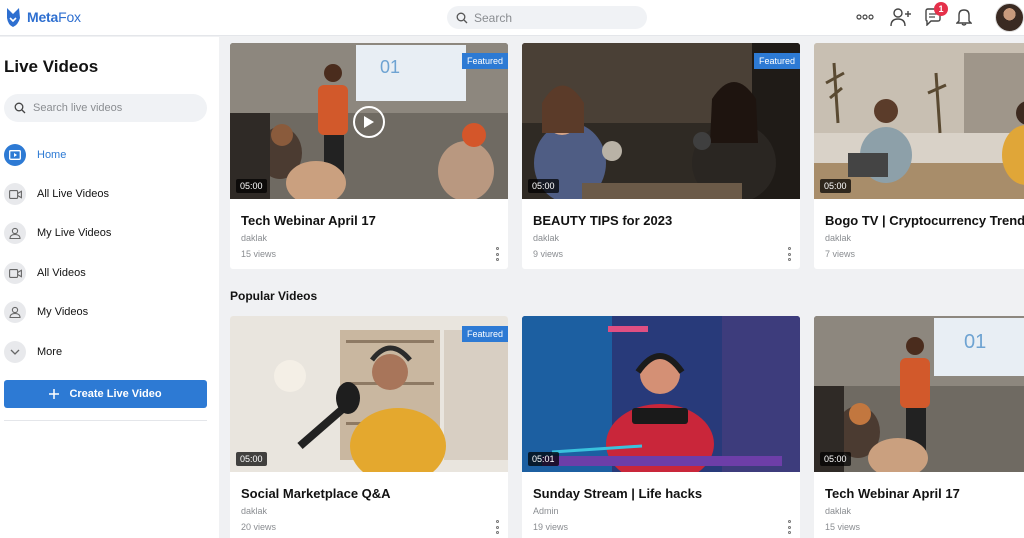  I want to click on video-author: Admin, so click(546, 511).